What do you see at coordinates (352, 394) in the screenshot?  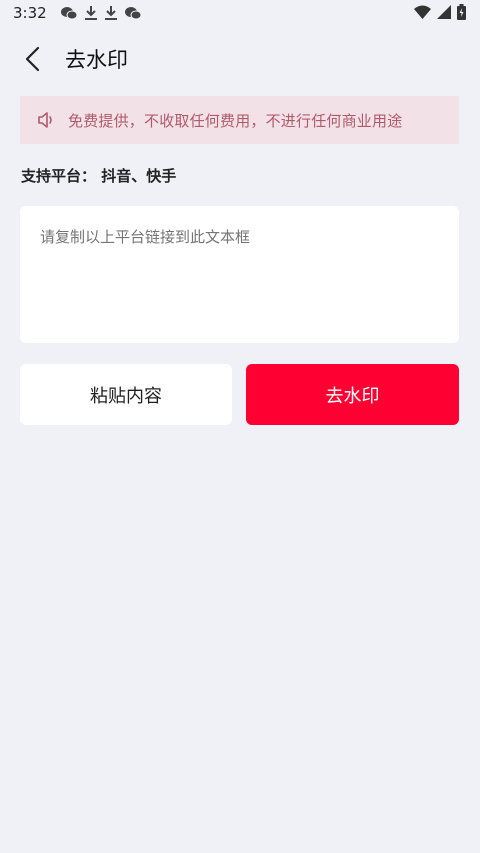 I see `remove-watermark-button: 去水印` at bounding box center [352, 394].